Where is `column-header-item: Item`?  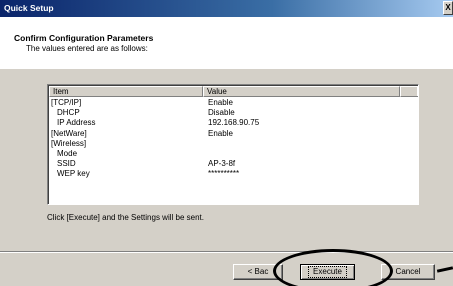
column-header-item: Item is located at coordinates (126, 91).